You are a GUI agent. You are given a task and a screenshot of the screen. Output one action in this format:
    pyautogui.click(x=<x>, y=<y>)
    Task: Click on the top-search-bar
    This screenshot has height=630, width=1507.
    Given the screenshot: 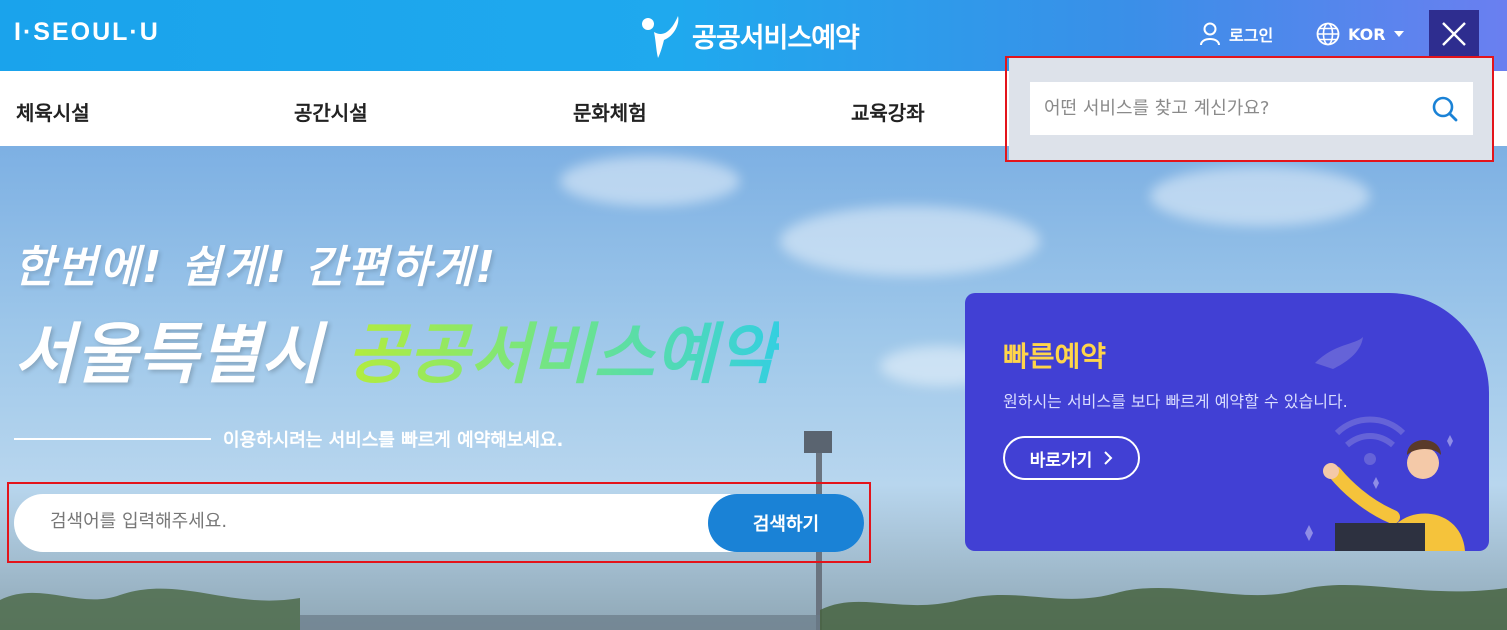 What is the action you would take?
    pyautogui.click(x=1251, y=108)
    